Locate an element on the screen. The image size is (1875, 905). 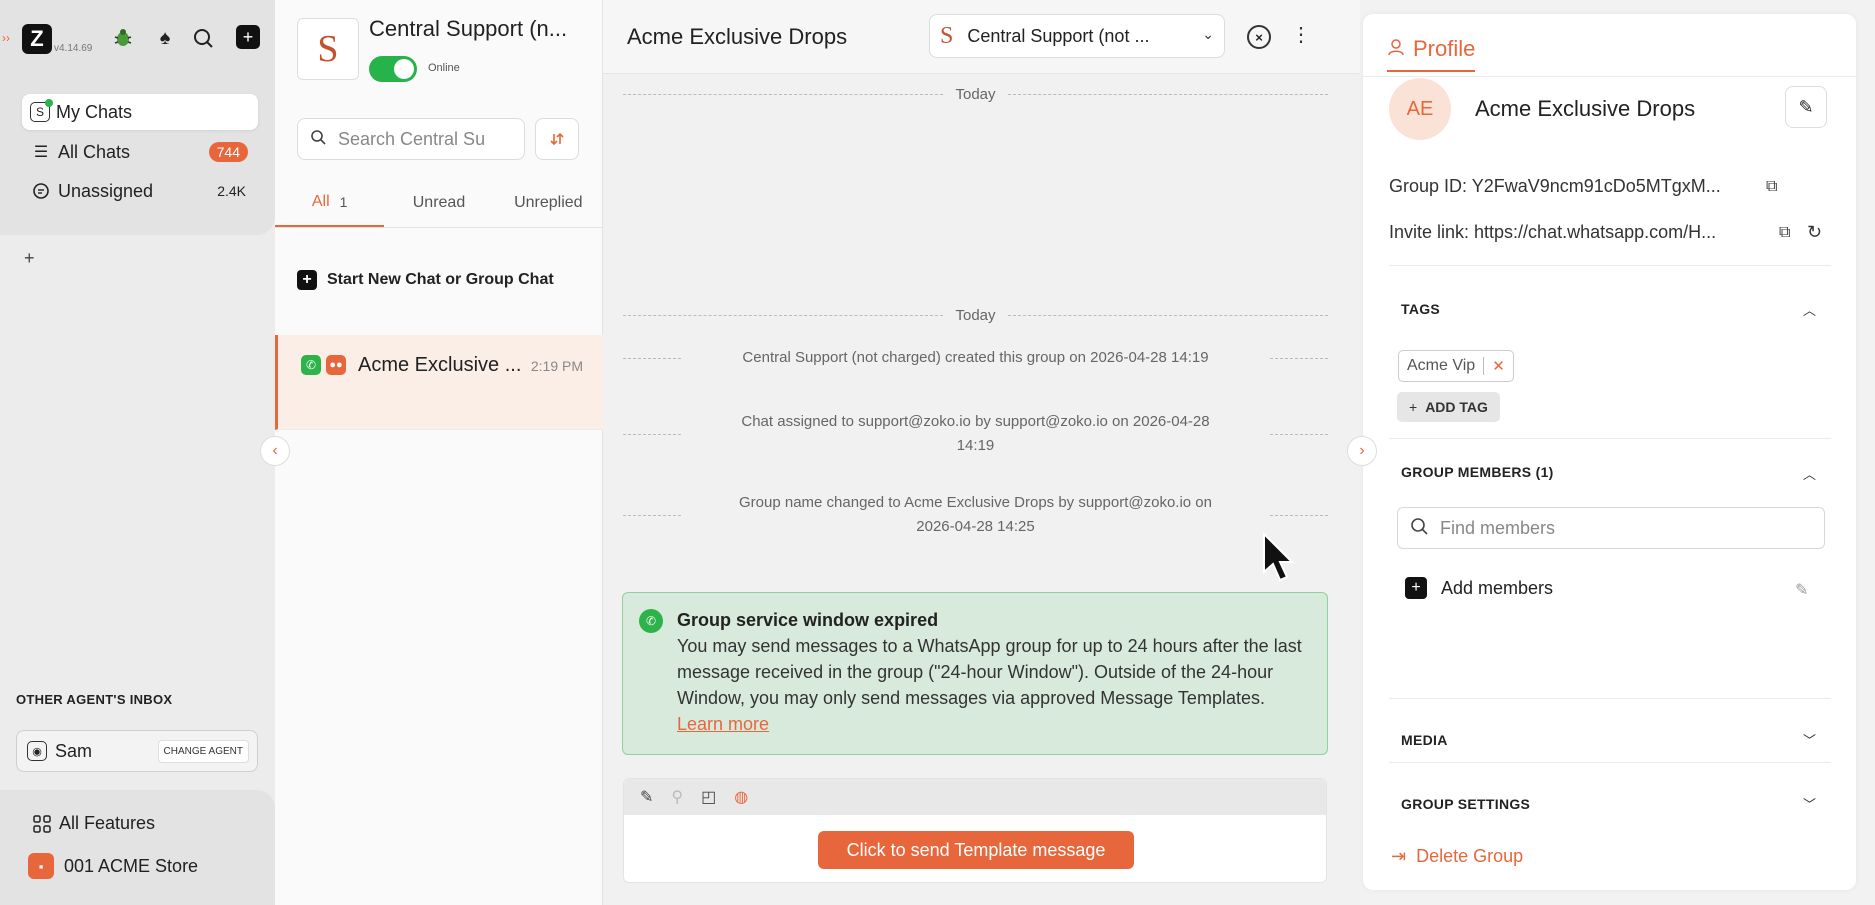
date-divider: Today is located at coordinates (975, 315).